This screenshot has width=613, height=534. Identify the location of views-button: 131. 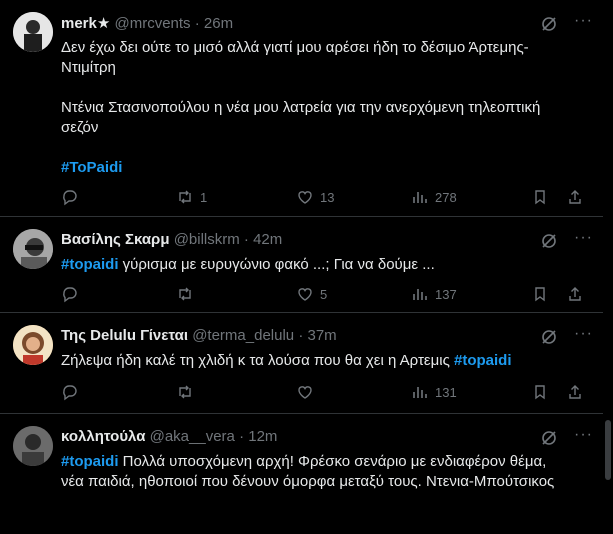
(434, 392).